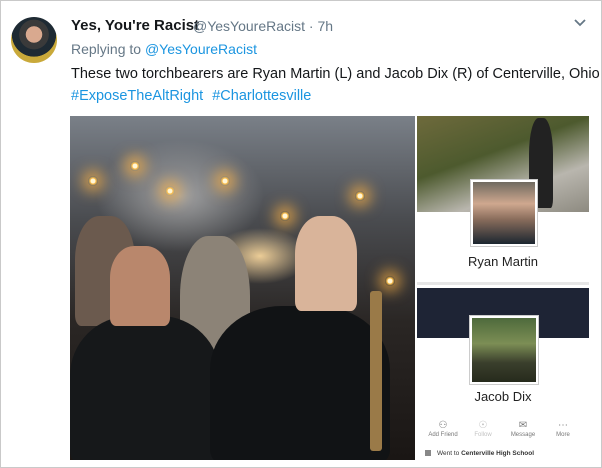 This screenshot has width=602, height=468. I want to click on education-school: Centerville High School, so click(498, 453).